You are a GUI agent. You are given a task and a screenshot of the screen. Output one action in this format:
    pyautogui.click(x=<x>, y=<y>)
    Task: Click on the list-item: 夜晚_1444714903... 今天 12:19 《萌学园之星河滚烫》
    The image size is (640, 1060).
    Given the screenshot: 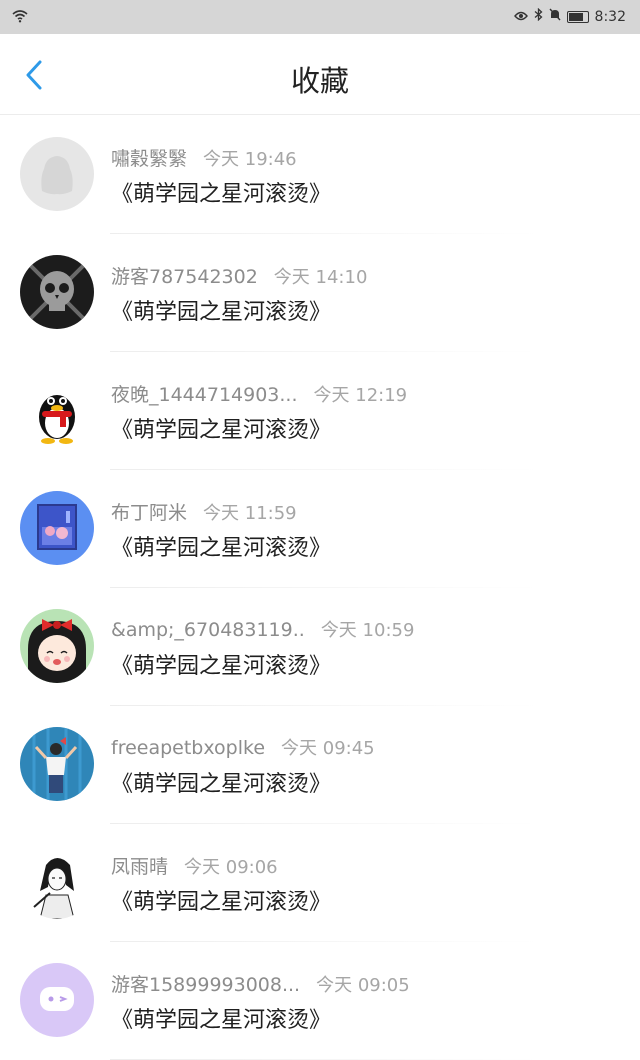 What is the action you would take?
    pyautogui.click(x=320, y=411)
    